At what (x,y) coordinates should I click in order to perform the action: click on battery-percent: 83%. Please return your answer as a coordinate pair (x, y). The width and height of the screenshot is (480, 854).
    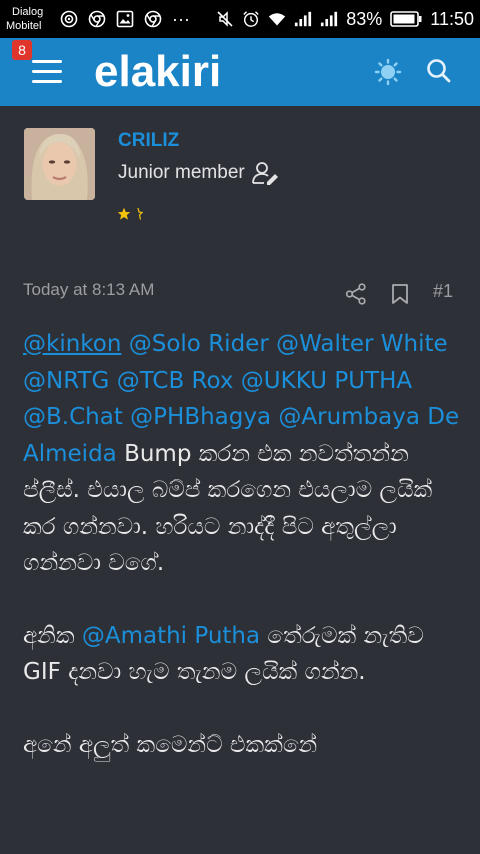
    Looking at the image, I should click on (364, 18).